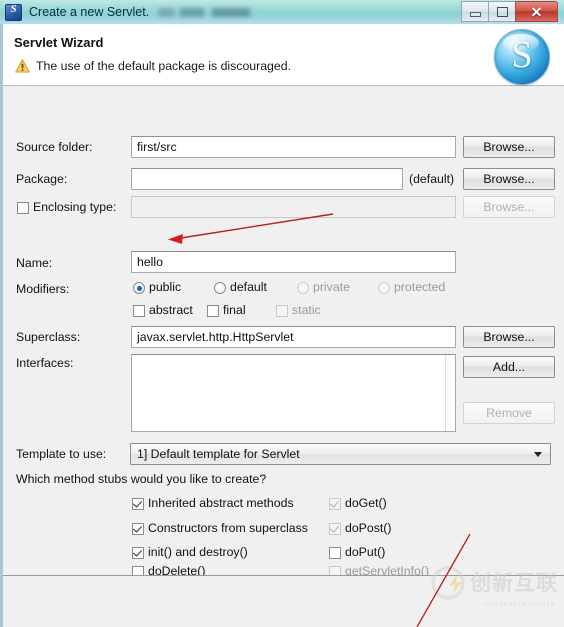 This screenshot has height=627, width=564. What do you see at coordinates (331, 287) in the screenshot?
I see `modifier-label-private: private` at bounding box center [331, 287].